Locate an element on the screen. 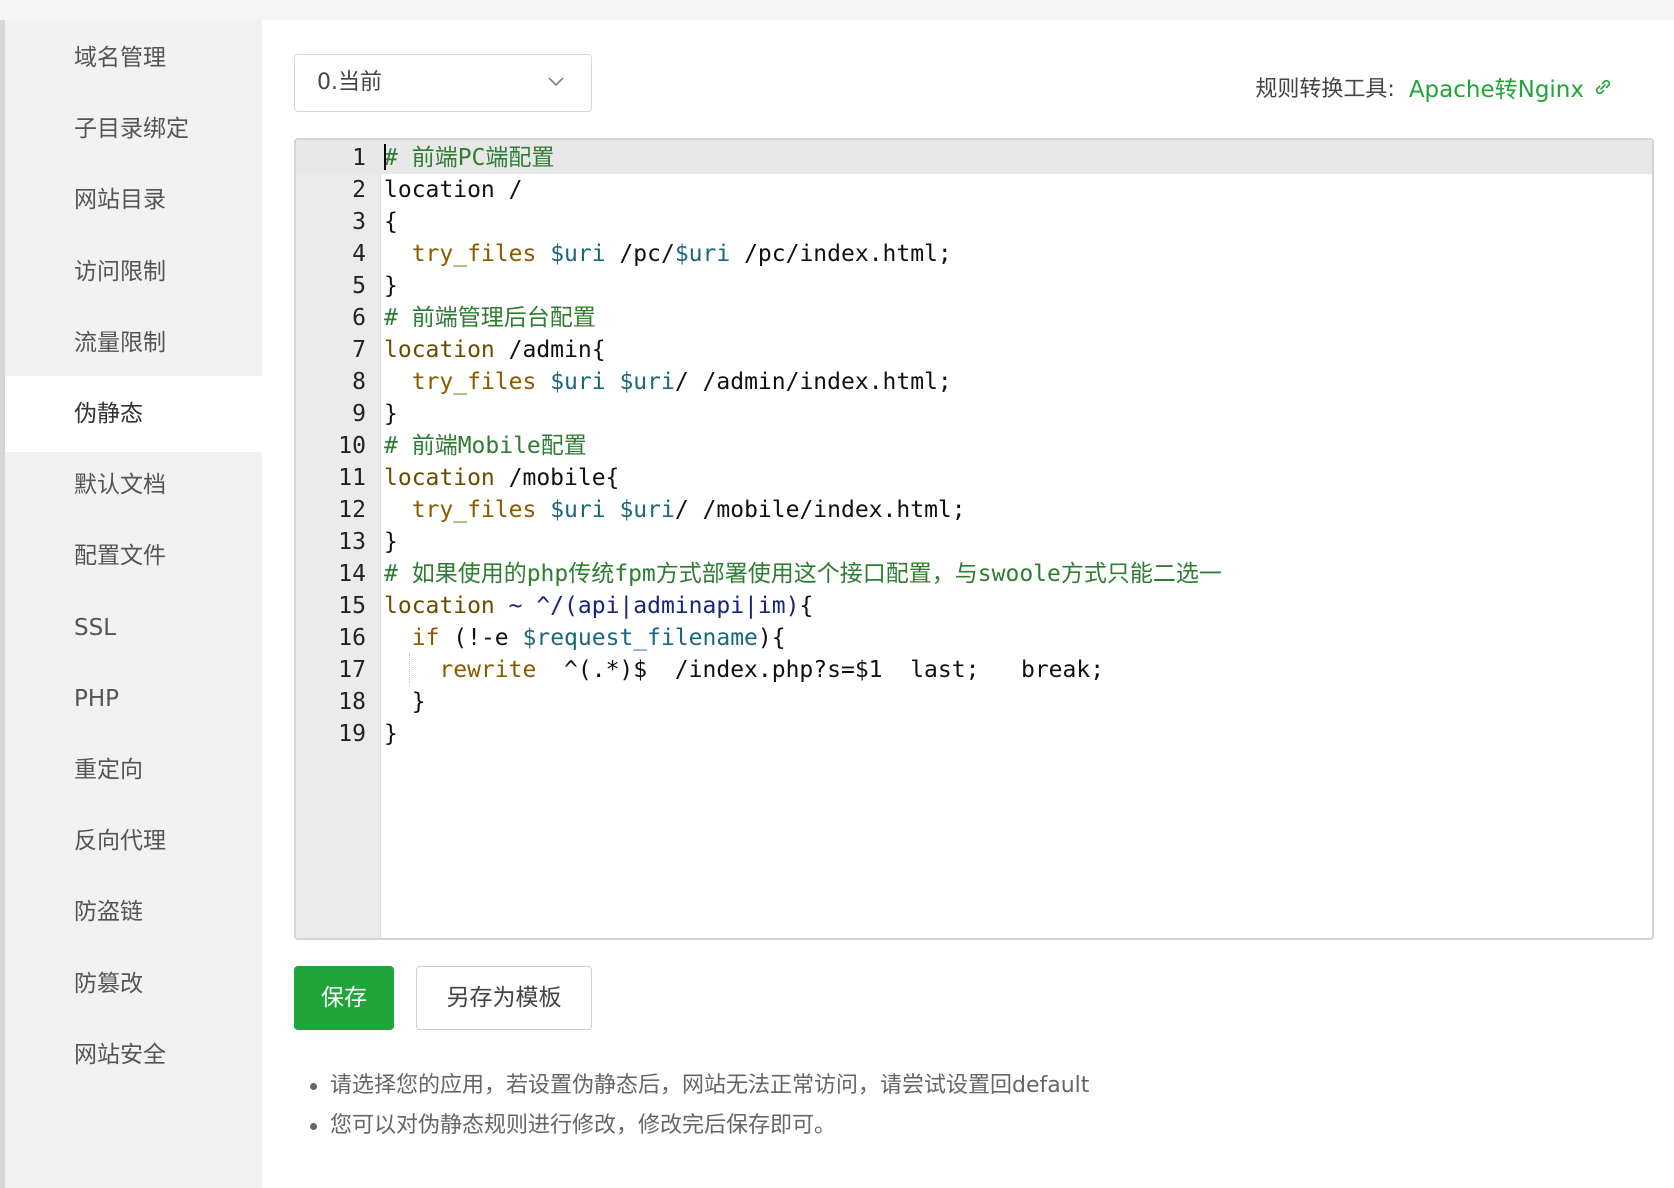 The height and width of the screenshot is (1188, 1674). help-tip-text: 请选择您的应用，若设置伪静态后，网站无法正常访问，请尝试设置回default is located at coordinates (710, 1085).